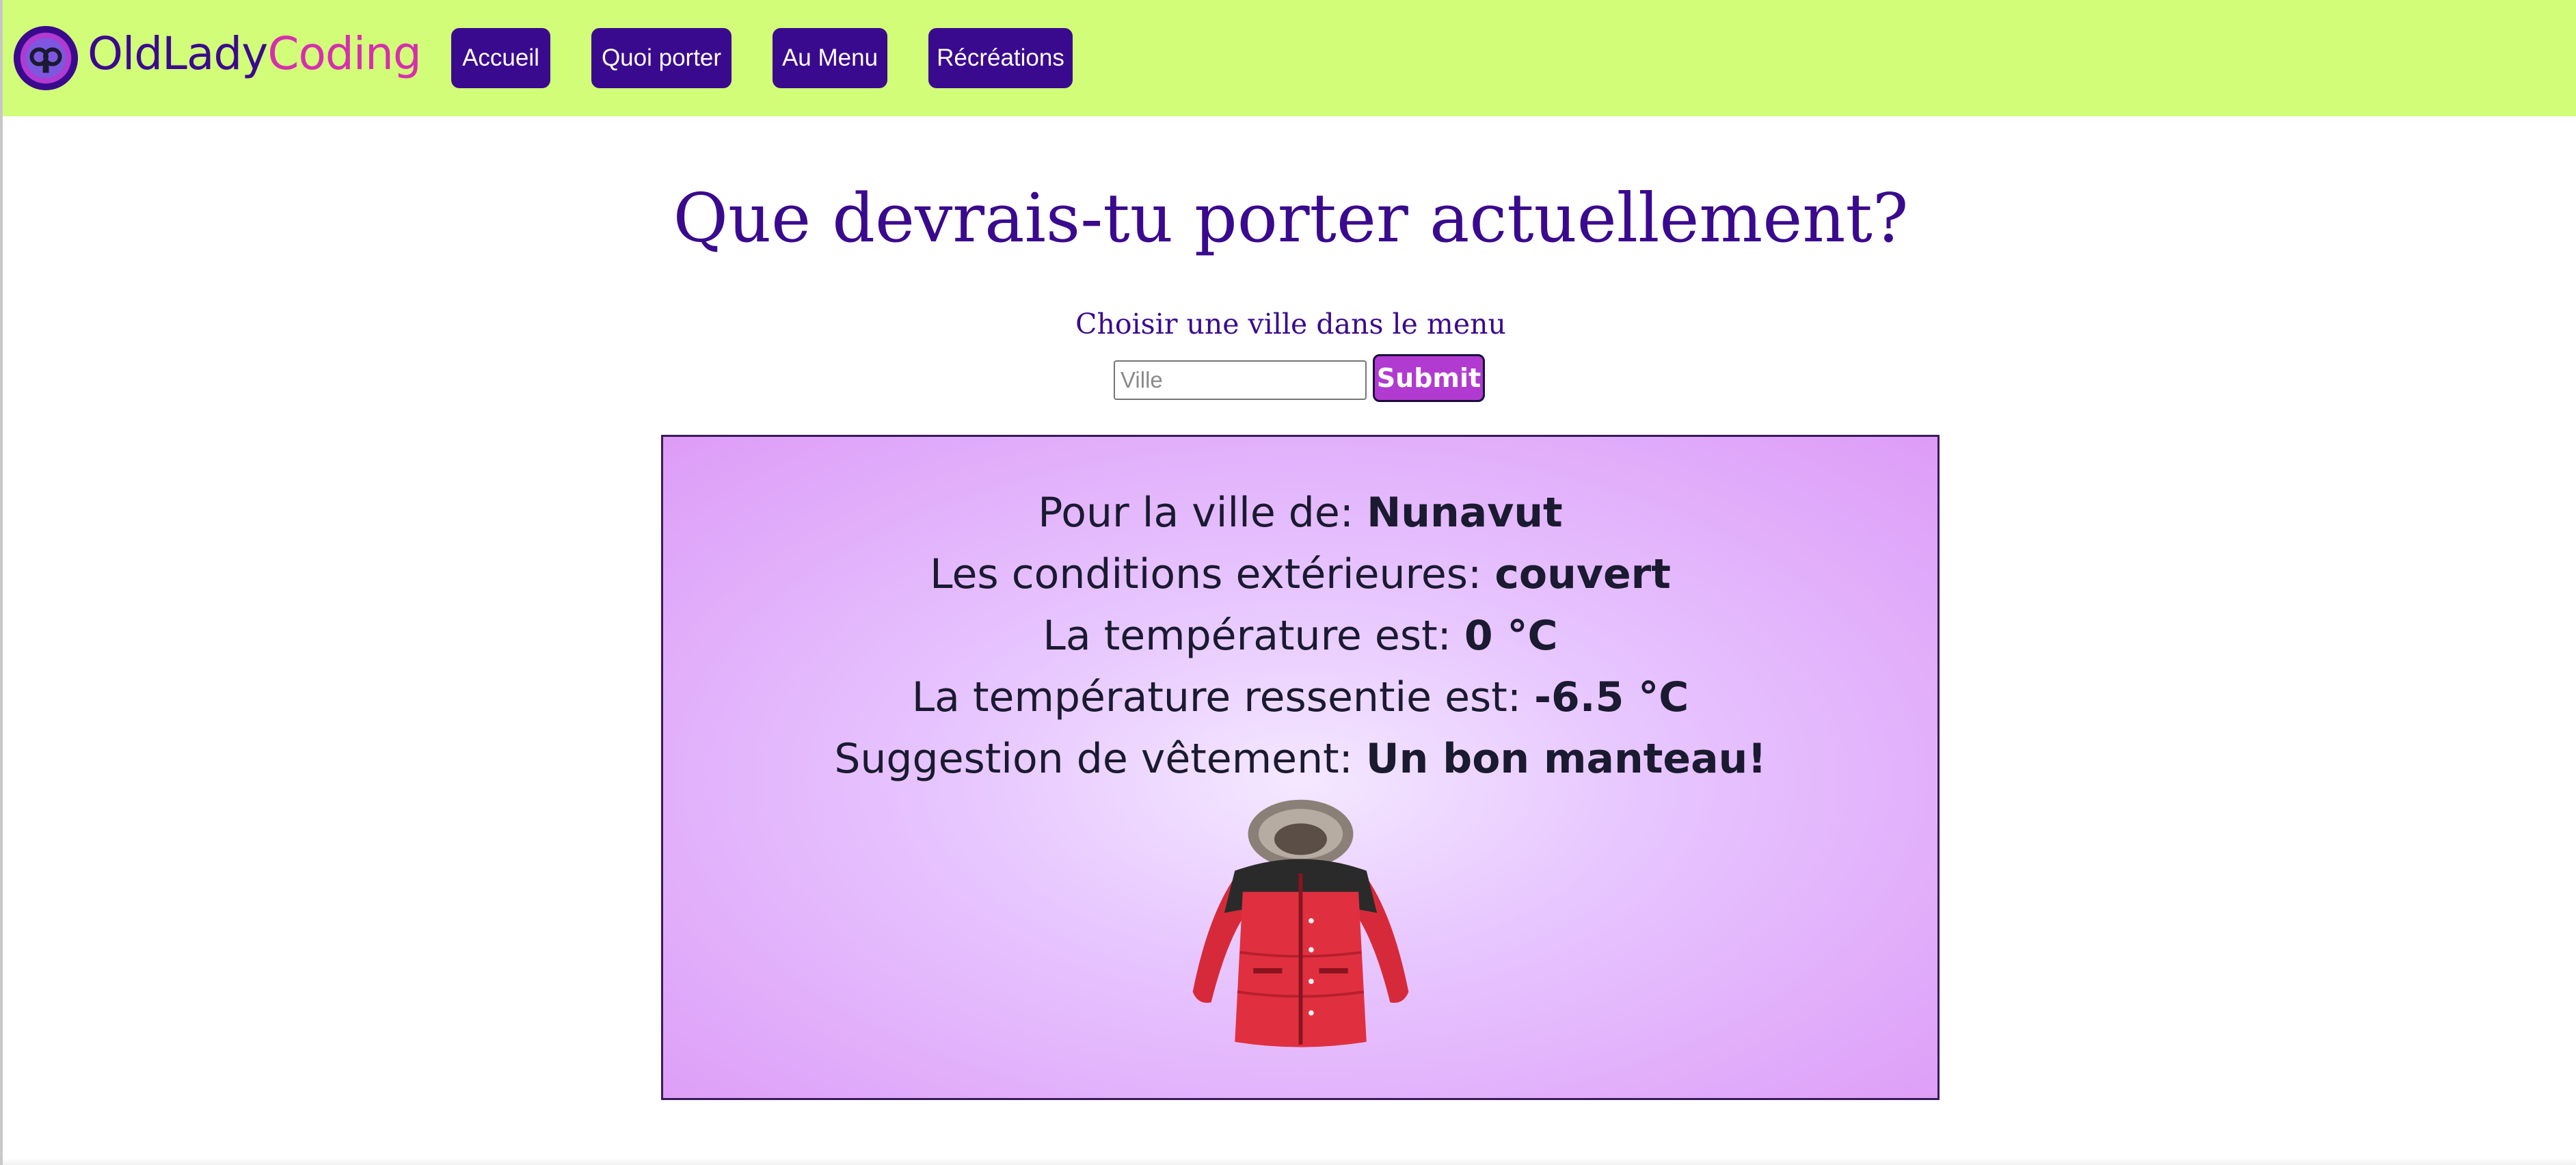  I want to click on brand-name-part1: OldLady, so click(178, 53).